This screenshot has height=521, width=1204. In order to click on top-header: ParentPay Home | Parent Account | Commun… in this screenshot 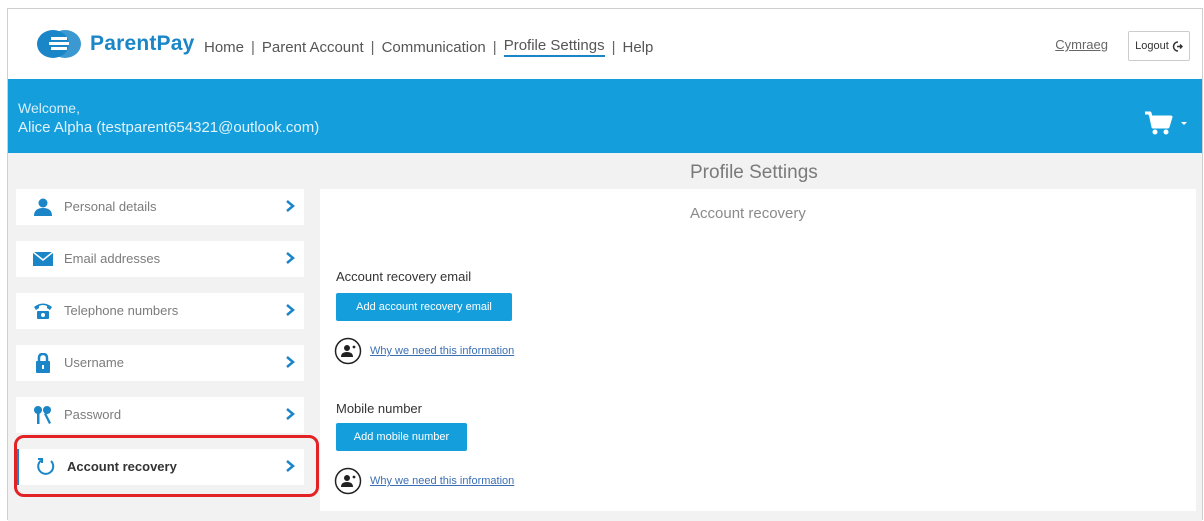, I will do `click(605, 44)`.